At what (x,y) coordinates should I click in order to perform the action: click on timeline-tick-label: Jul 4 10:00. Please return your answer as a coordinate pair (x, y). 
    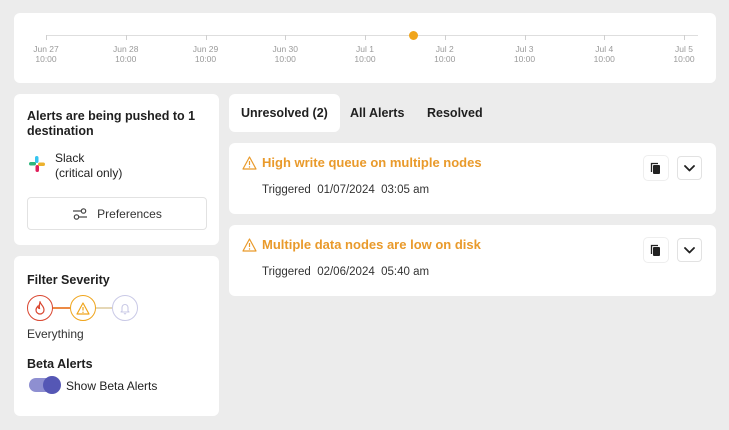
    Looking at the image, I should click on (604, 54).